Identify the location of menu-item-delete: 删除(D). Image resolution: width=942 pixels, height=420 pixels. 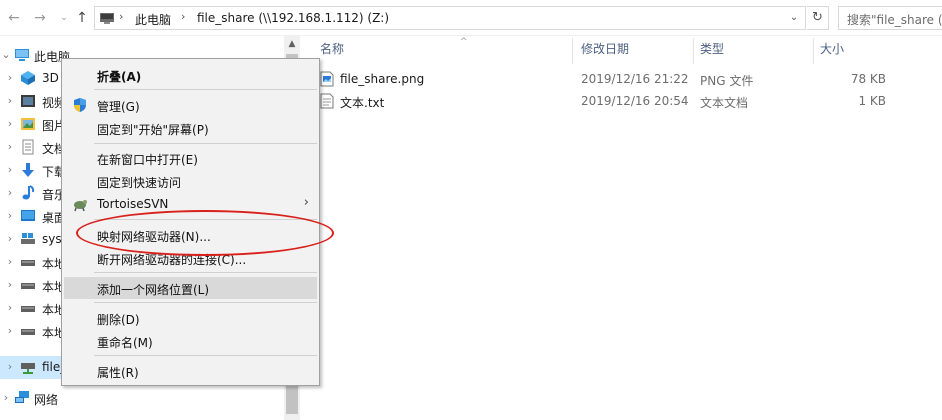
(190, 318).